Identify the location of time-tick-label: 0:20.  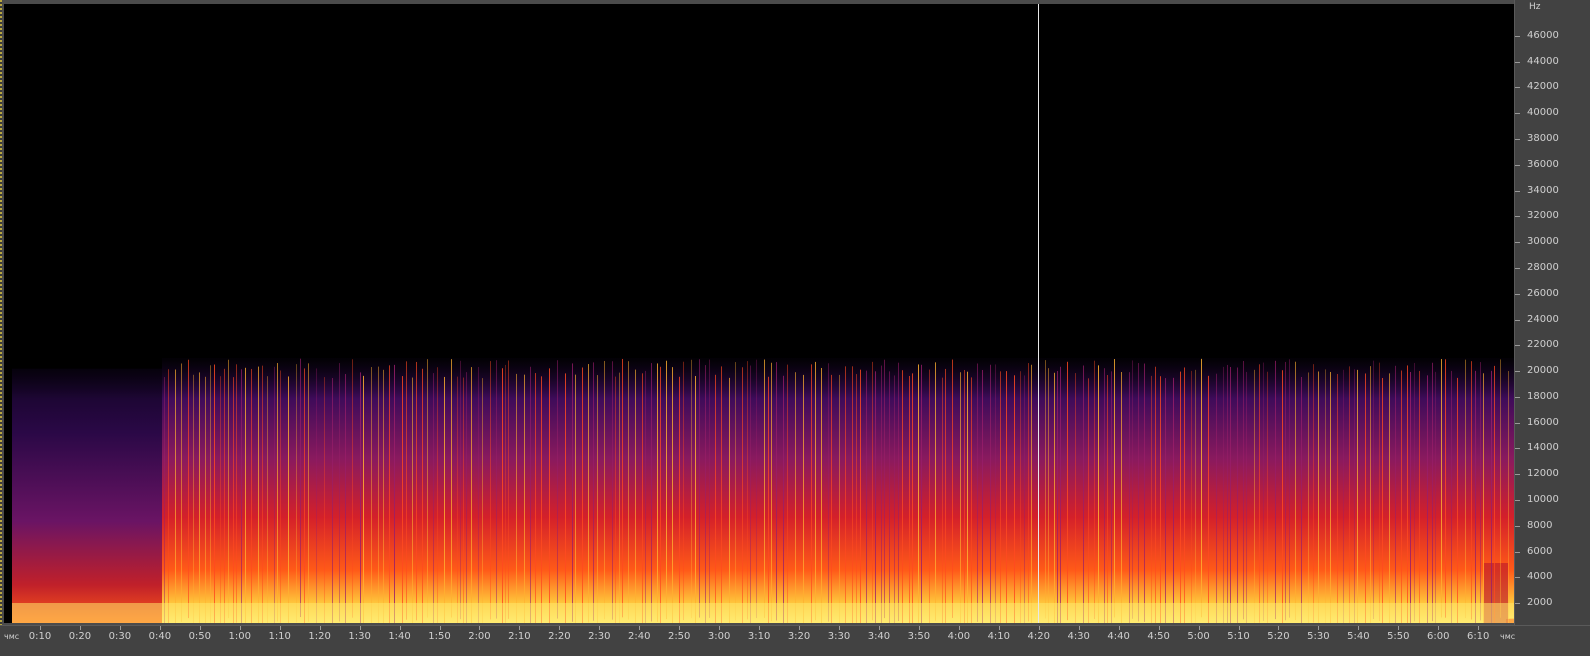
(80, 636).